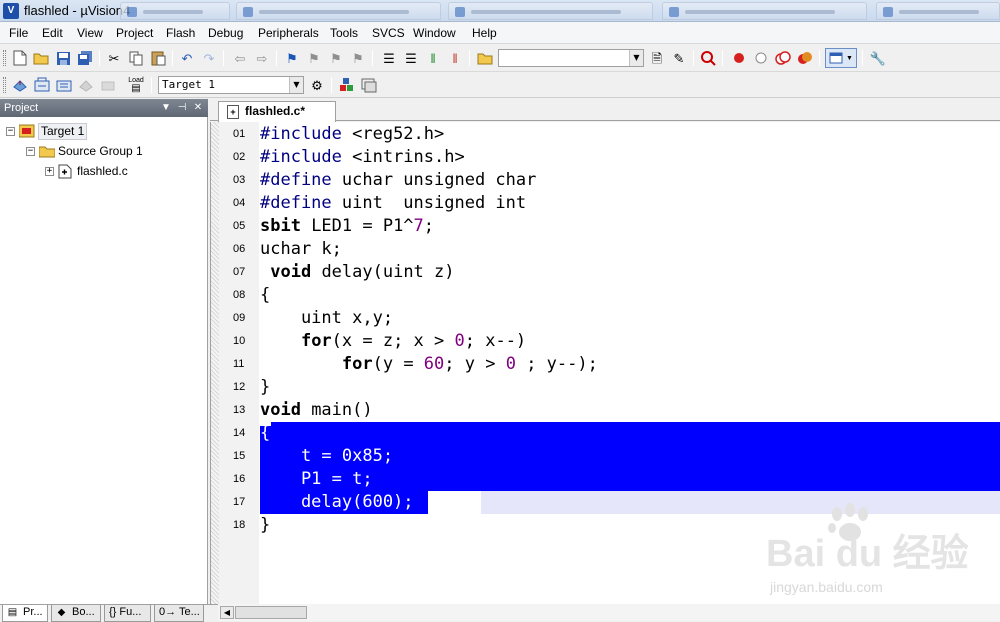  What do you see at coordinates (108, 85) in the screenshot?
I see `stop-build-icon` at bounding box center [108, 85].